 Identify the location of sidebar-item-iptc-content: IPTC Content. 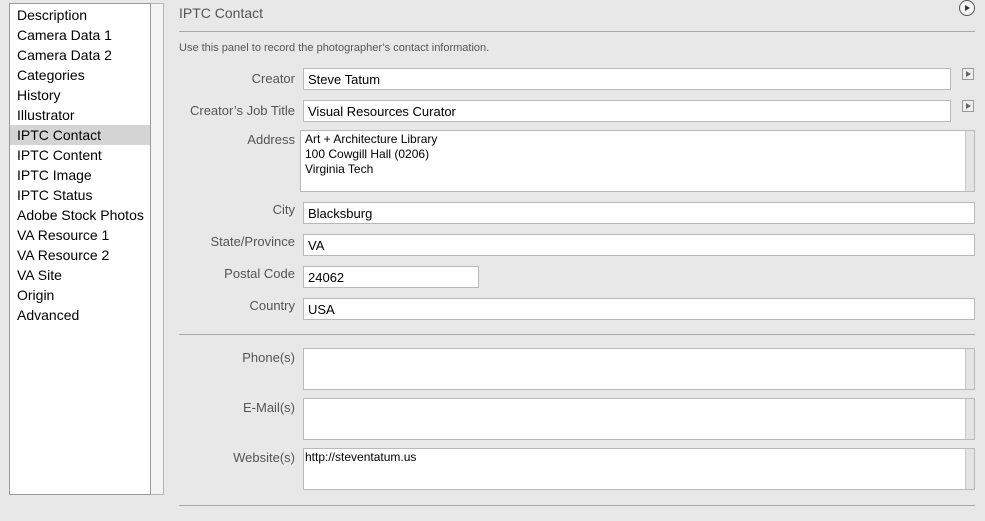
(80, 155).